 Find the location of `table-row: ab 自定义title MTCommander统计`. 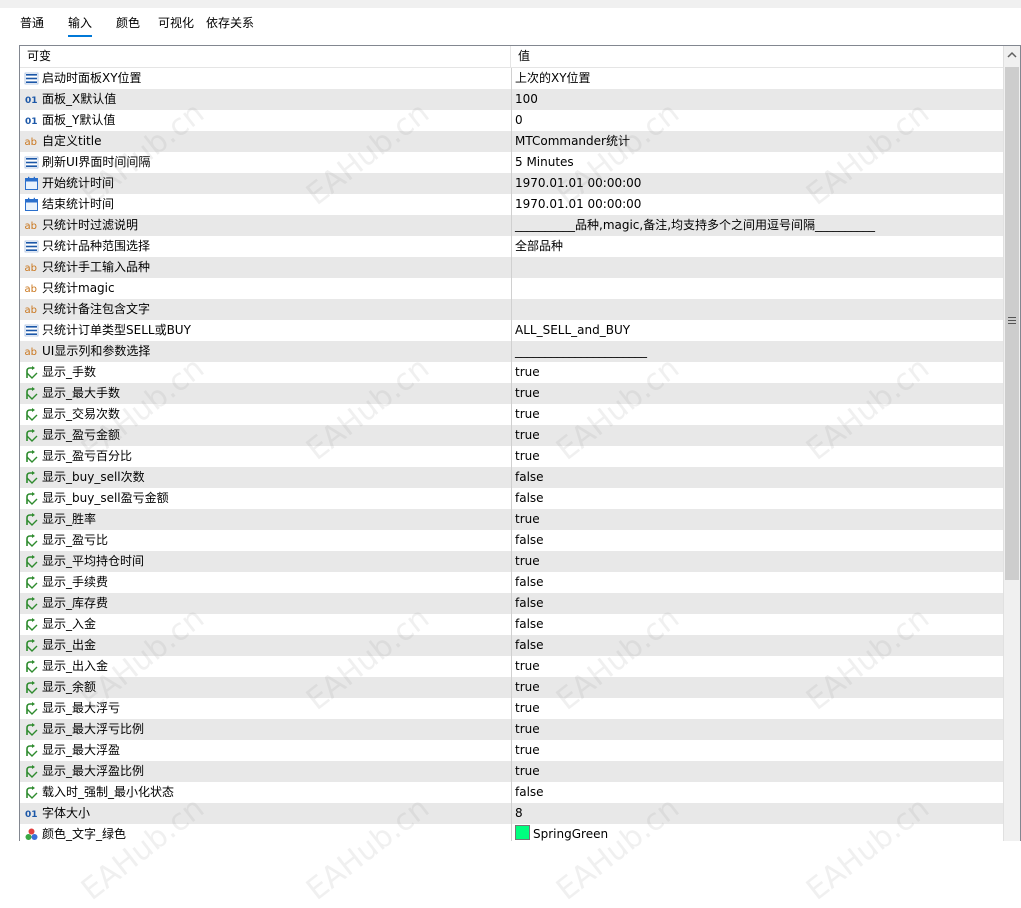

table-row: ab 自定义title MTCommander统计 is located at coordinates (511, 141).